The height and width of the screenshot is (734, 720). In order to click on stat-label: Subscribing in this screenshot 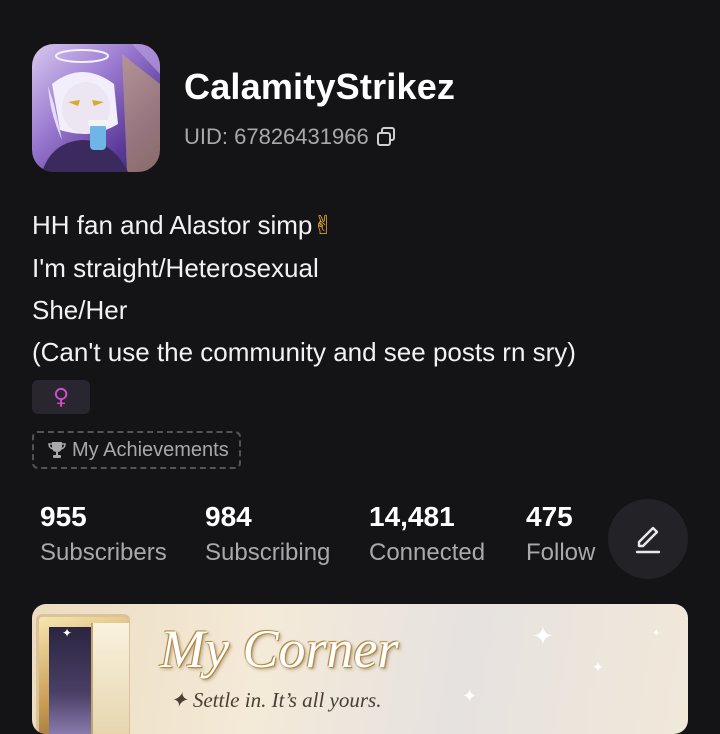, I will do `click(268, 552)`.